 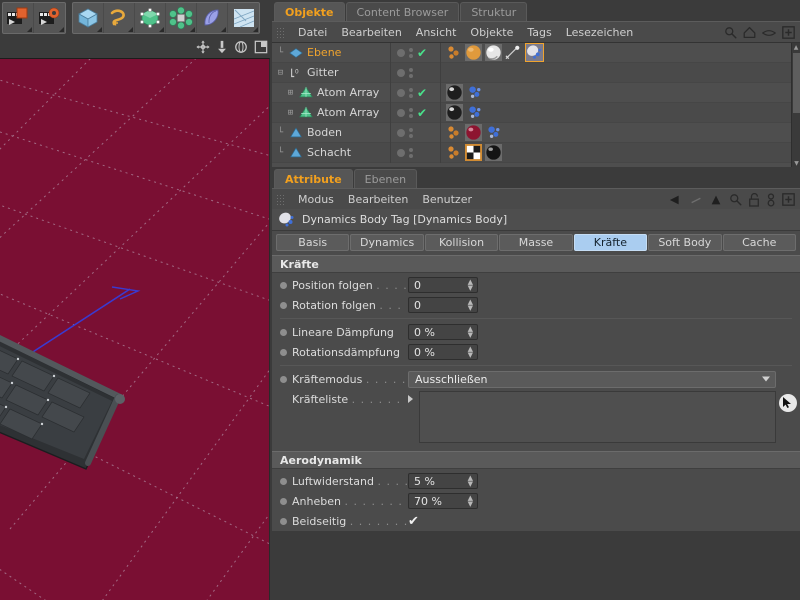 I want to click on field-anheben: Anheben . . . . . . . . 70 % ▲ ▼, so click(x=536, y=501).